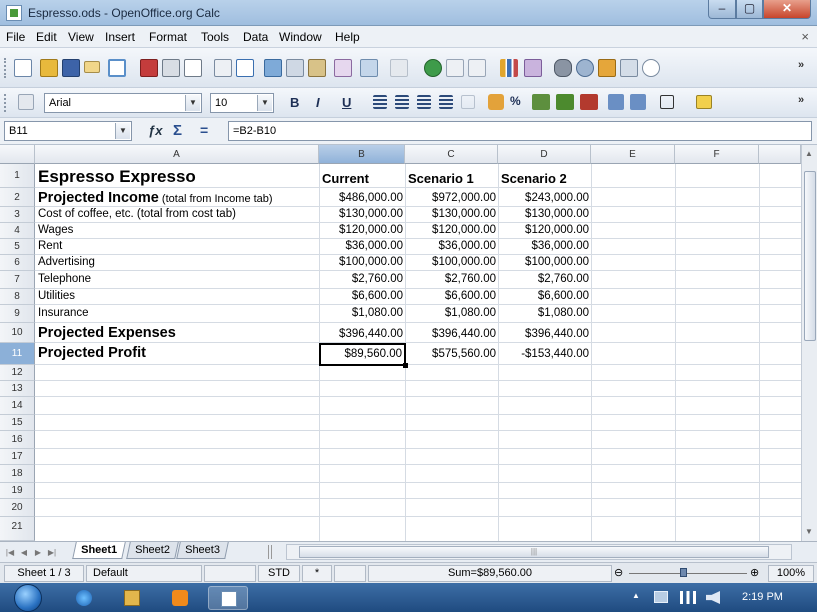 Image resolution: width=817 pixels, height=612 pixels. What do you see at coordinates (509, 68) in the screenshot?
I see `chart-icon` at bounding box center [509, 68].